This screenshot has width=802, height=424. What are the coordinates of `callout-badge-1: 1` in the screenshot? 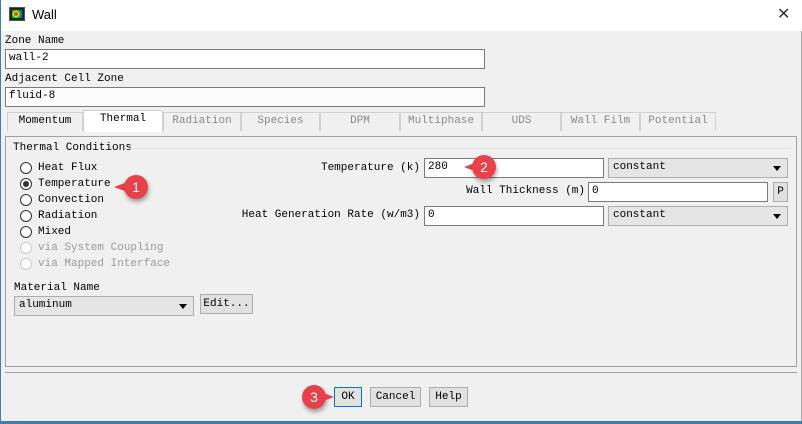 It's located at (136, 187).